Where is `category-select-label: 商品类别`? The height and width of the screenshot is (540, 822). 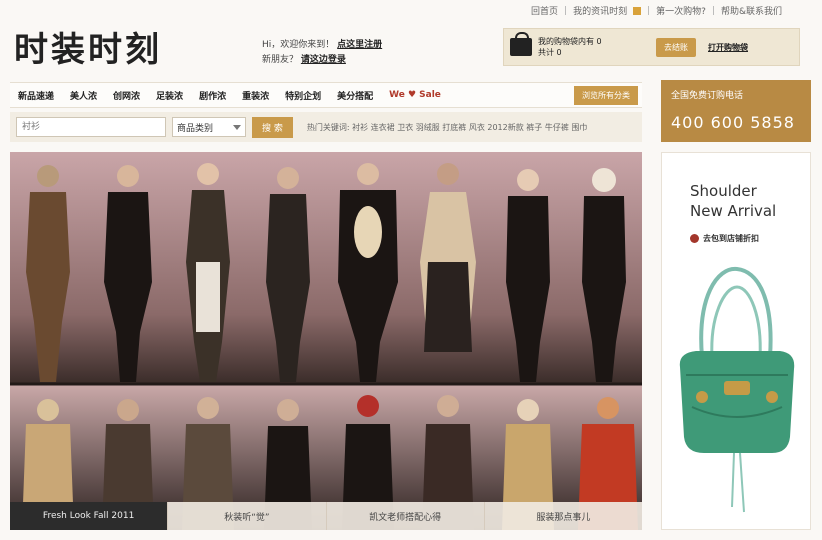
category-select-label: 商品类别 is located at coordinates (195, 128).